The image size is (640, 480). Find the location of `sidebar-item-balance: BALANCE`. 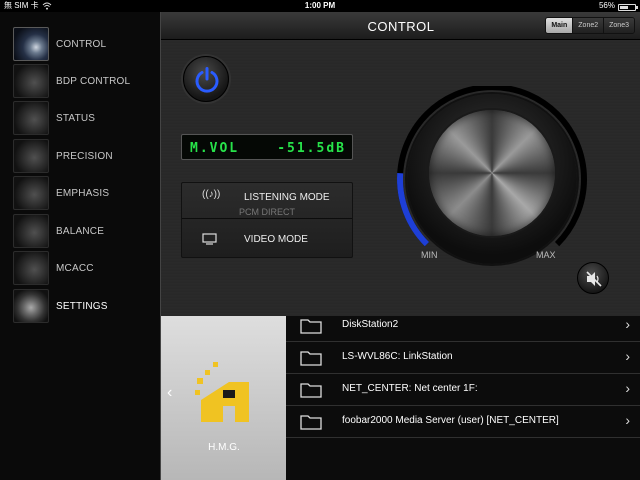

sidebar-item-balance: BALANCE is located at coordinates (79, 231).